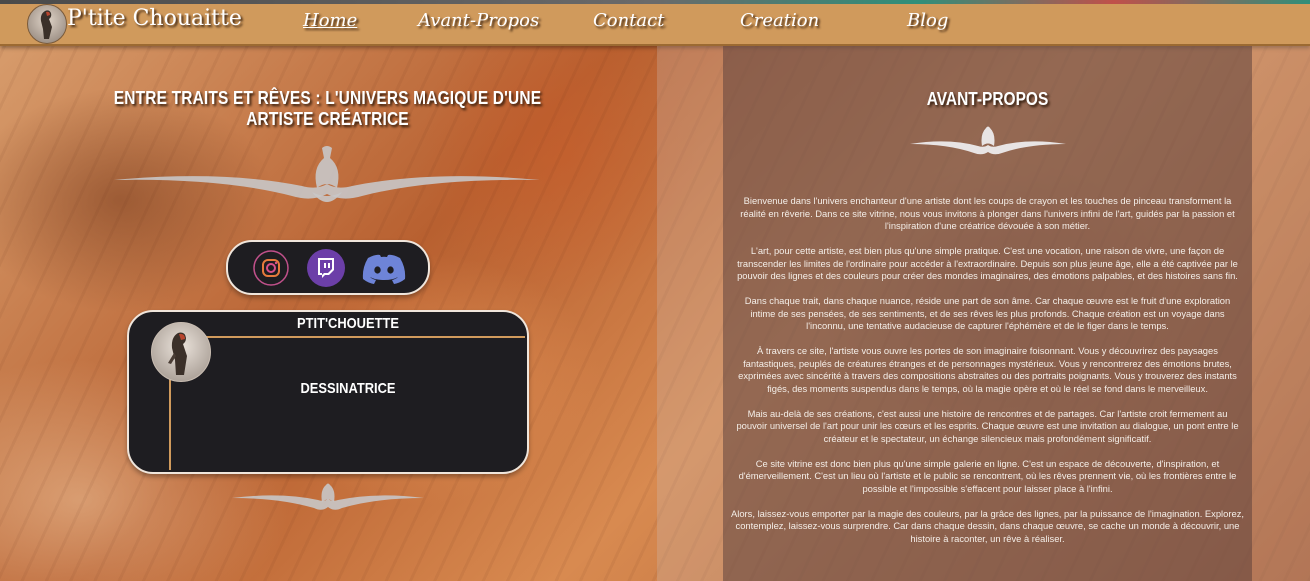 This screenshot has width=1310, height=581. I want to click on social-links-bar, so click(328, 267).